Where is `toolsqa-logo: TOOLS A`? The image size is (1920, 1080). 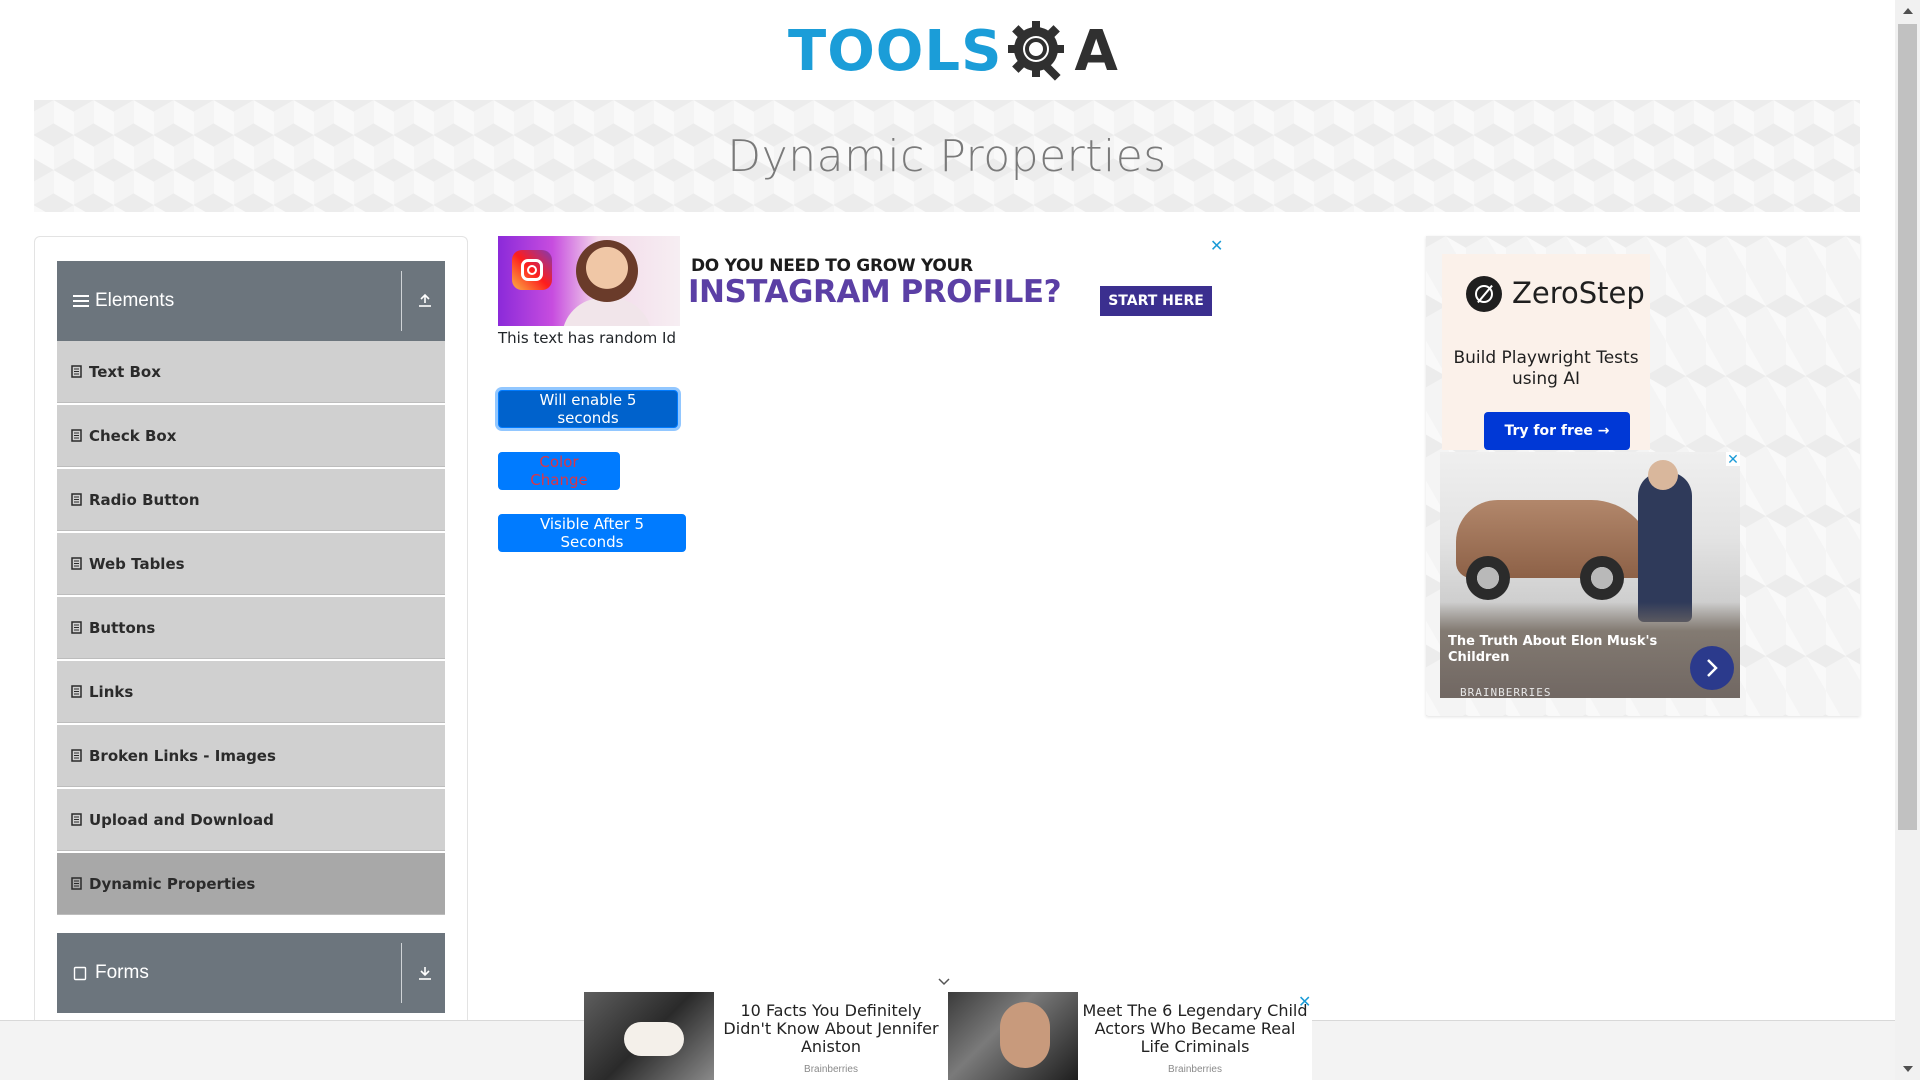
toolsqa-logo: TOOLS A is located at coordinates (953, 52).